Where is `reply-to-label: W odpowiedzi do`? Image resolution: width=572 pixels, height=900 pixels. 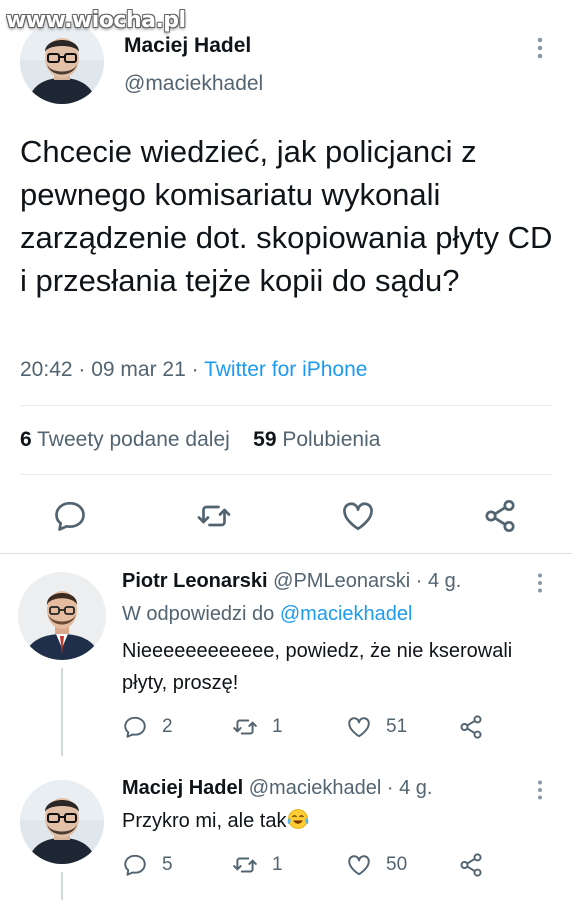
reply-to-label: W odpowiedzi do is located at coordinates (201, 614).